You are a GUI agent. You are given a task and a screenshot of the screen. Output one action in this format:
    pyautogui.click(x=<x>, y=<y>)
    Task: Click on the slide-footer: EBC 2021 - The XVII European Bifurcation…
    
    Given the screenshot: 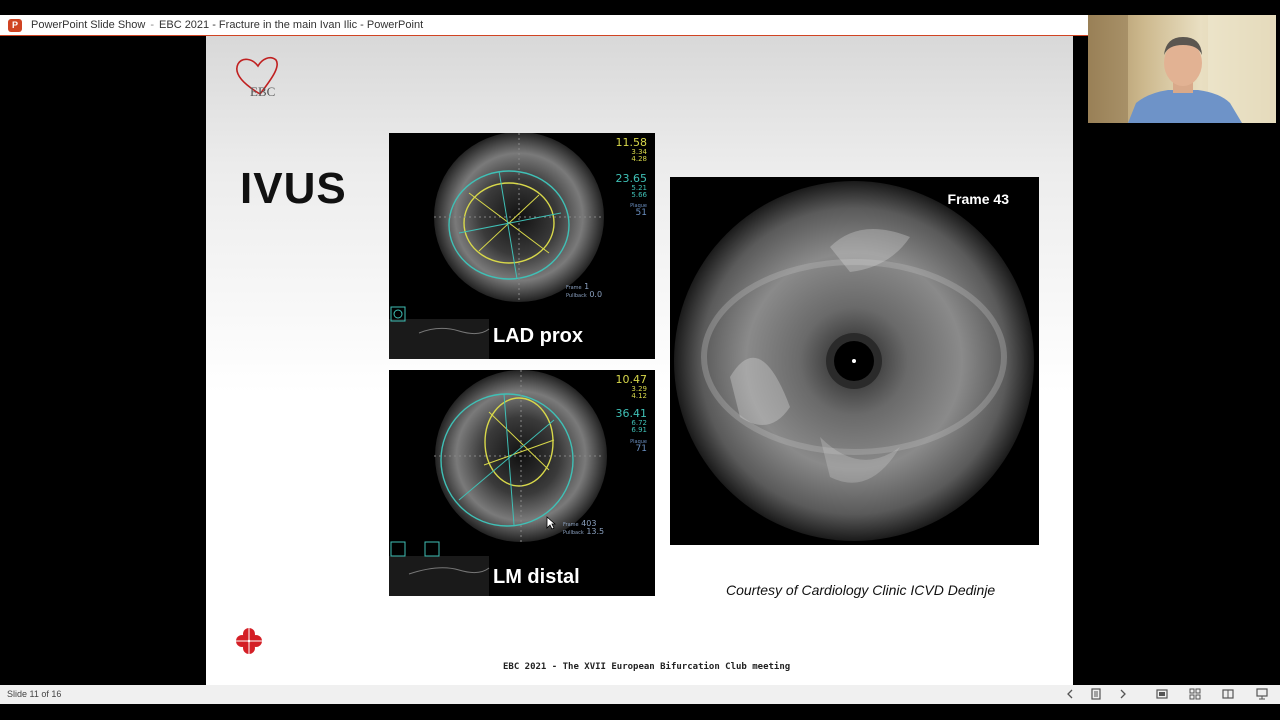 What is the action you would take?
    pyautogui.click(x=647, y=667)
    